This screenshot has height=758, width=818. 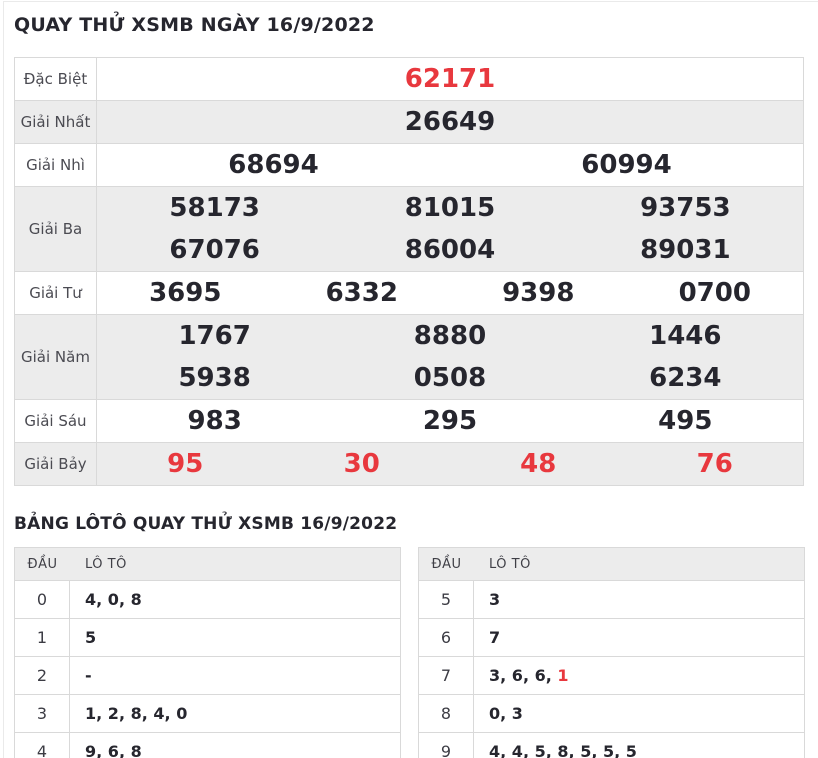 What do you see at coordinates (56, 464) in the screenshot?
I see `prize-row-label: Giải Bảy` at bounding box center [56, 464].